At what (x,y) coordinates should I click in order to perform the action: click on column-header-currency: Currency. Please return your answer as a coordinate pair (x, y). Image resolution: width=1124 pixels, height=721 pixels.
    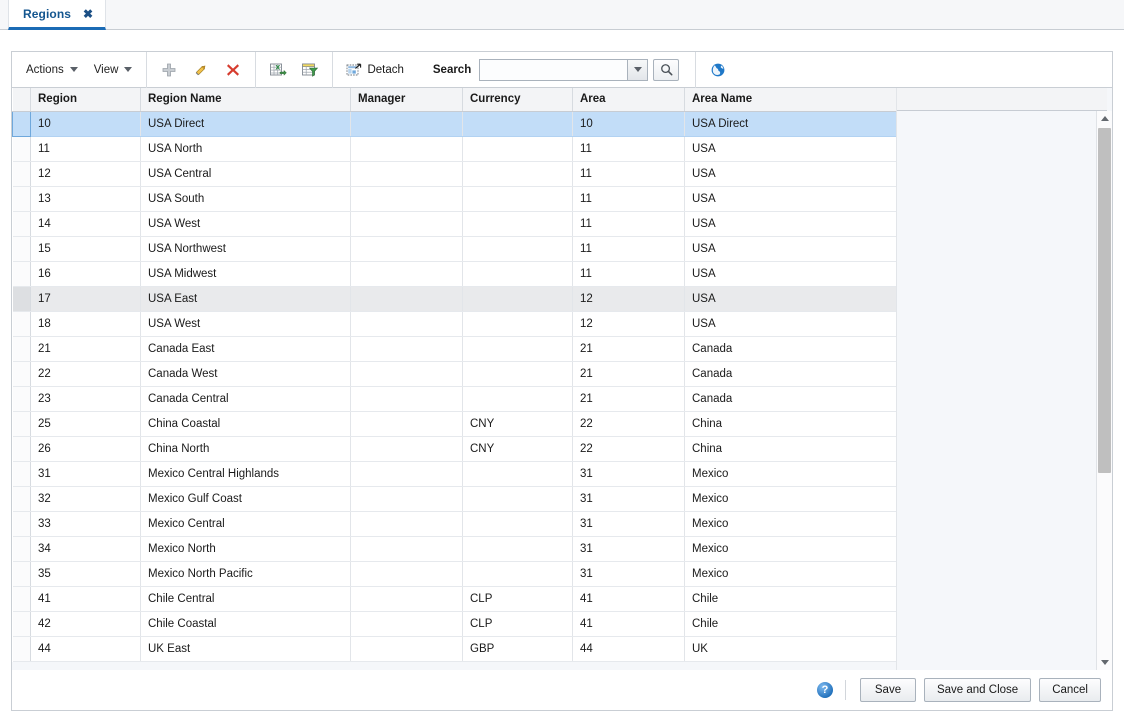
    Looking at the image, I should click on (517, 100).